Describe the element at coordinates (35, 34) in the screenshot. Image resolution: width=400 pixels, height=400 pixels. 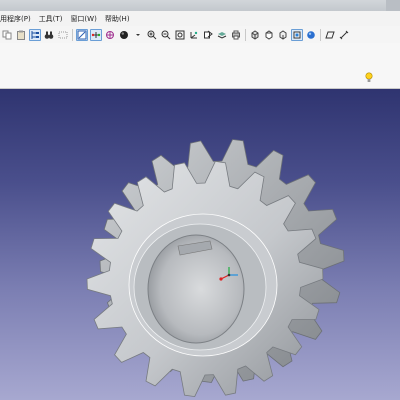
I see `select-tree-icon` at that location.